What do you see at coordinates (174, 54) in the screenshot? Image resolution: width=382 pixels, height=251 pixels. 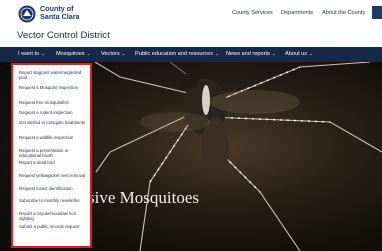 I see `nav-label: Public education and resources` at bounding box center [174, 54].